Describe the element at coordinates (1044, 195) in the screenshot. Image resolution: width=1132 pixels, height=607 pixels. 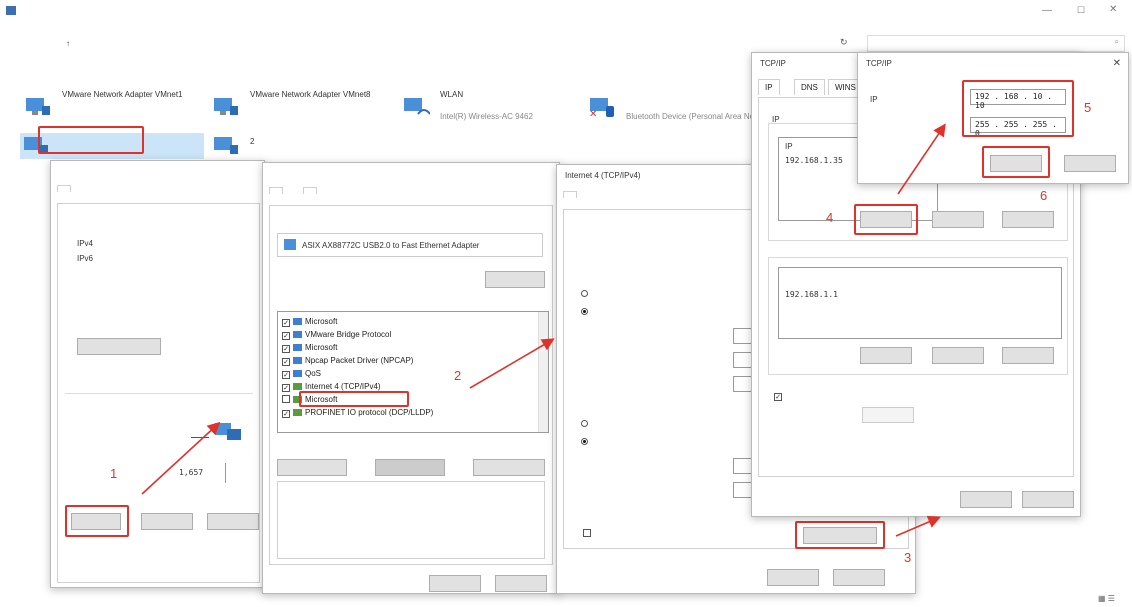
I see `step-number: 6` at that location.